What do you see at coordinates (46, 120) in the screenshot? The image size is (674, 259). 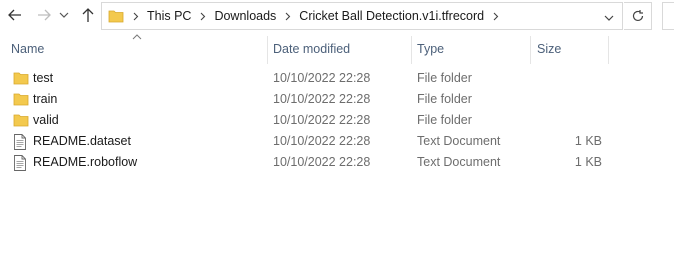 I see `file-name: valid` at bounding box center [46, 120].